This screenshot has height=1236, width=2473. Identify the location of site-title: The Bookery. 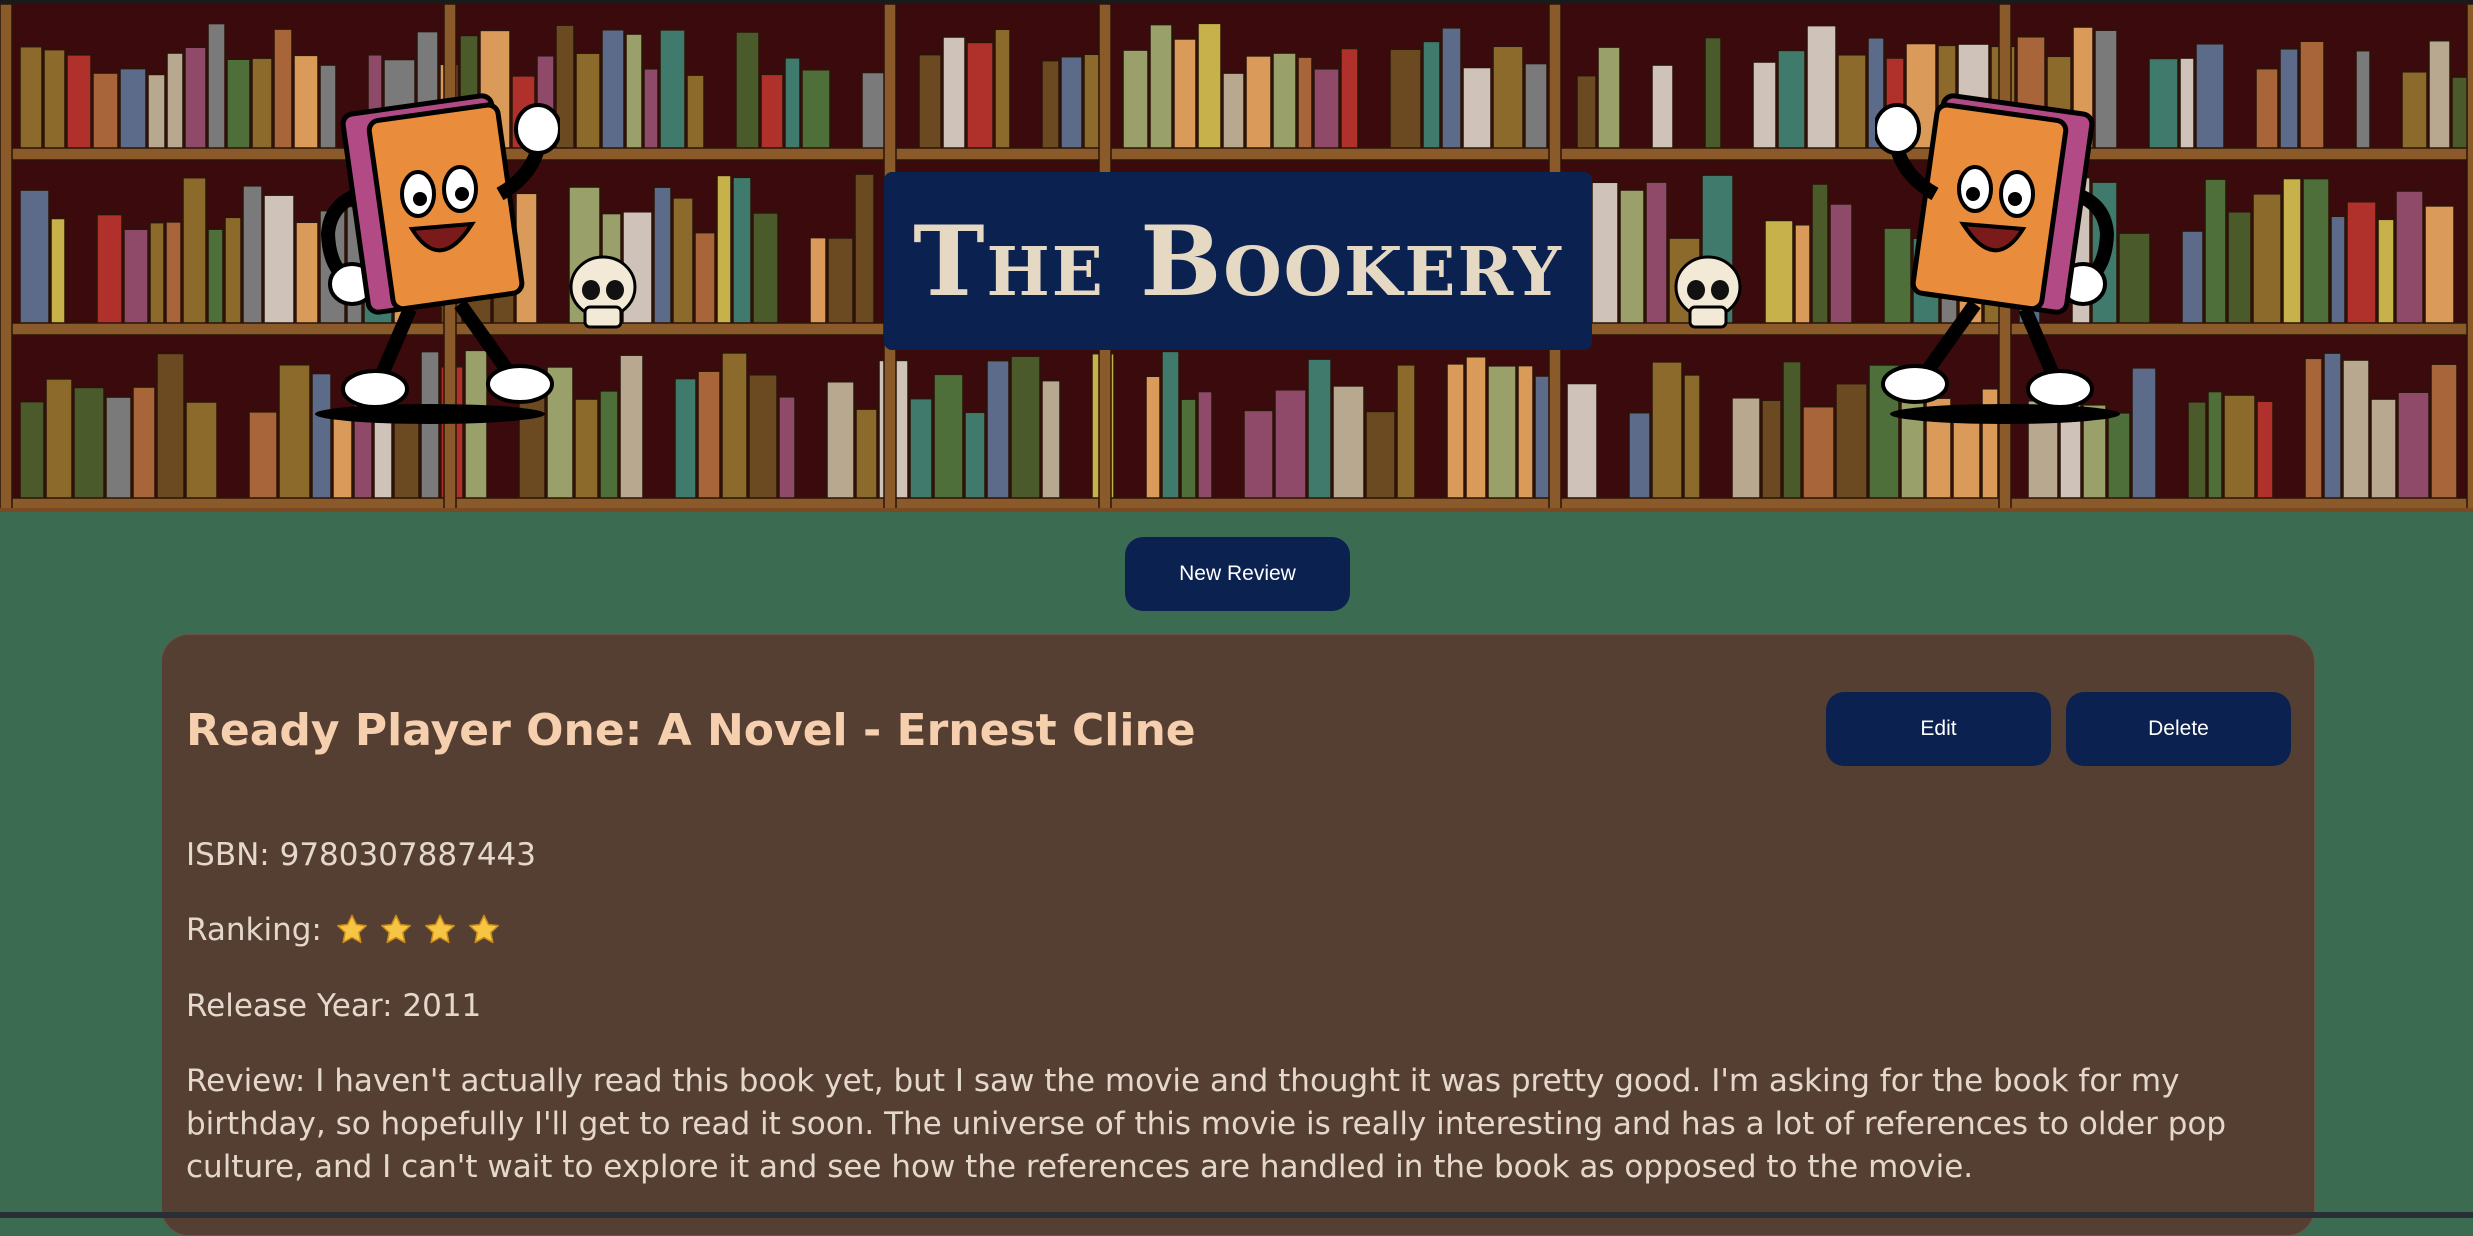
(1238, 261).